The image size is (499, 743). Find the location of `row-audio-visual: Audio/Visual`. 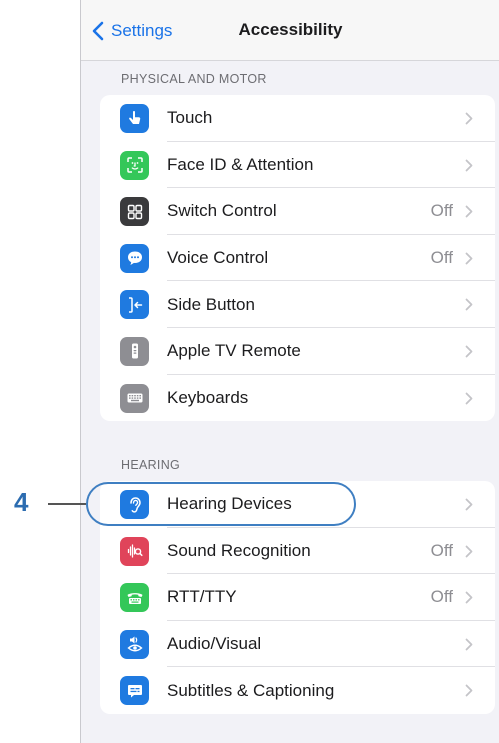

row-audio-visual: Audio/Visual is located at coordinates (297, 644).